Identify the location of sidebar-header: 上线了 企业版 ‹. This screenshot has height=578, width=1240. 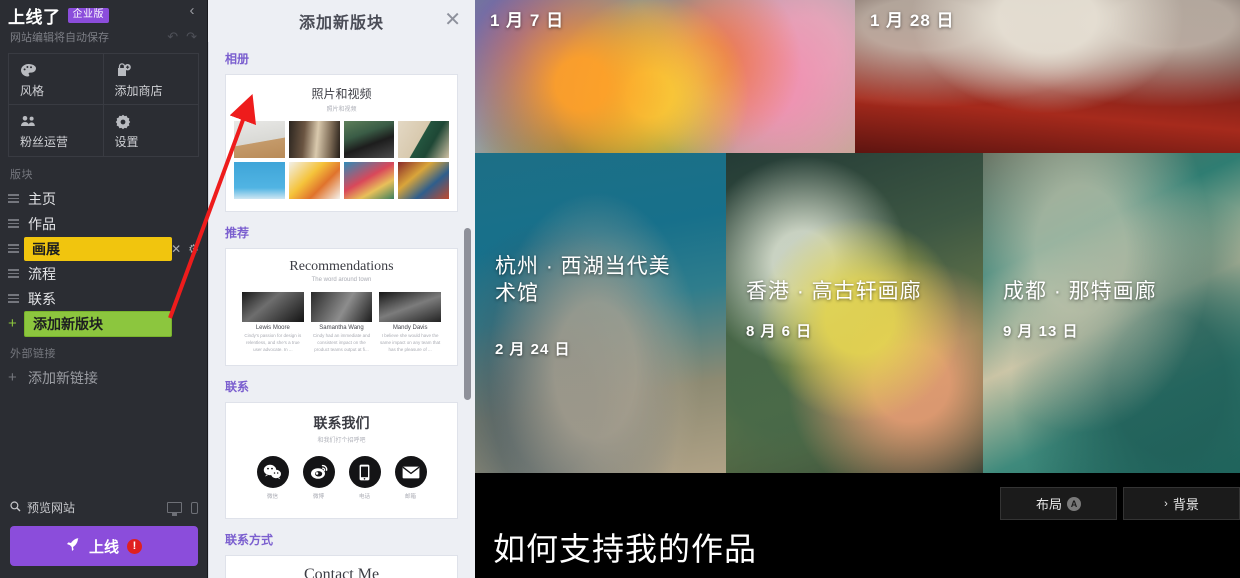
(103, 14).